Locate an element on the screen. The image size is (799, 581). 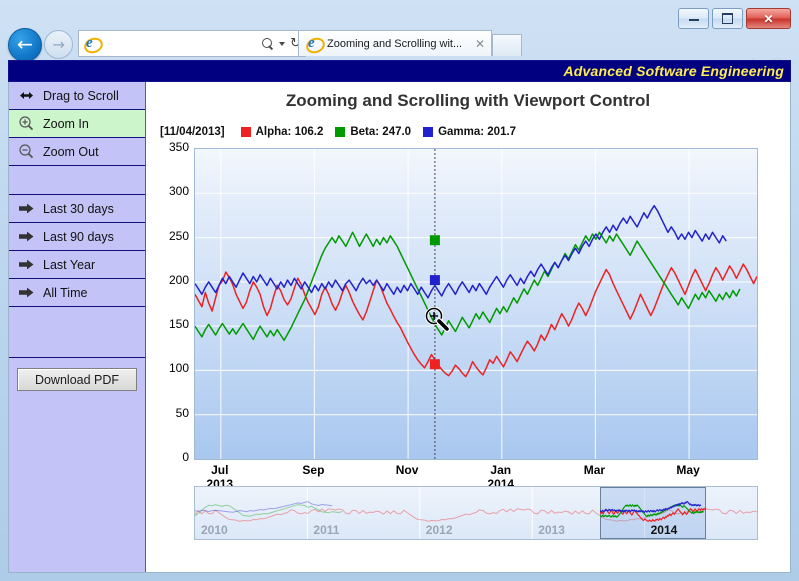
legend-item-beta: Beta: 247.0 is located at coordinates (373, 132).